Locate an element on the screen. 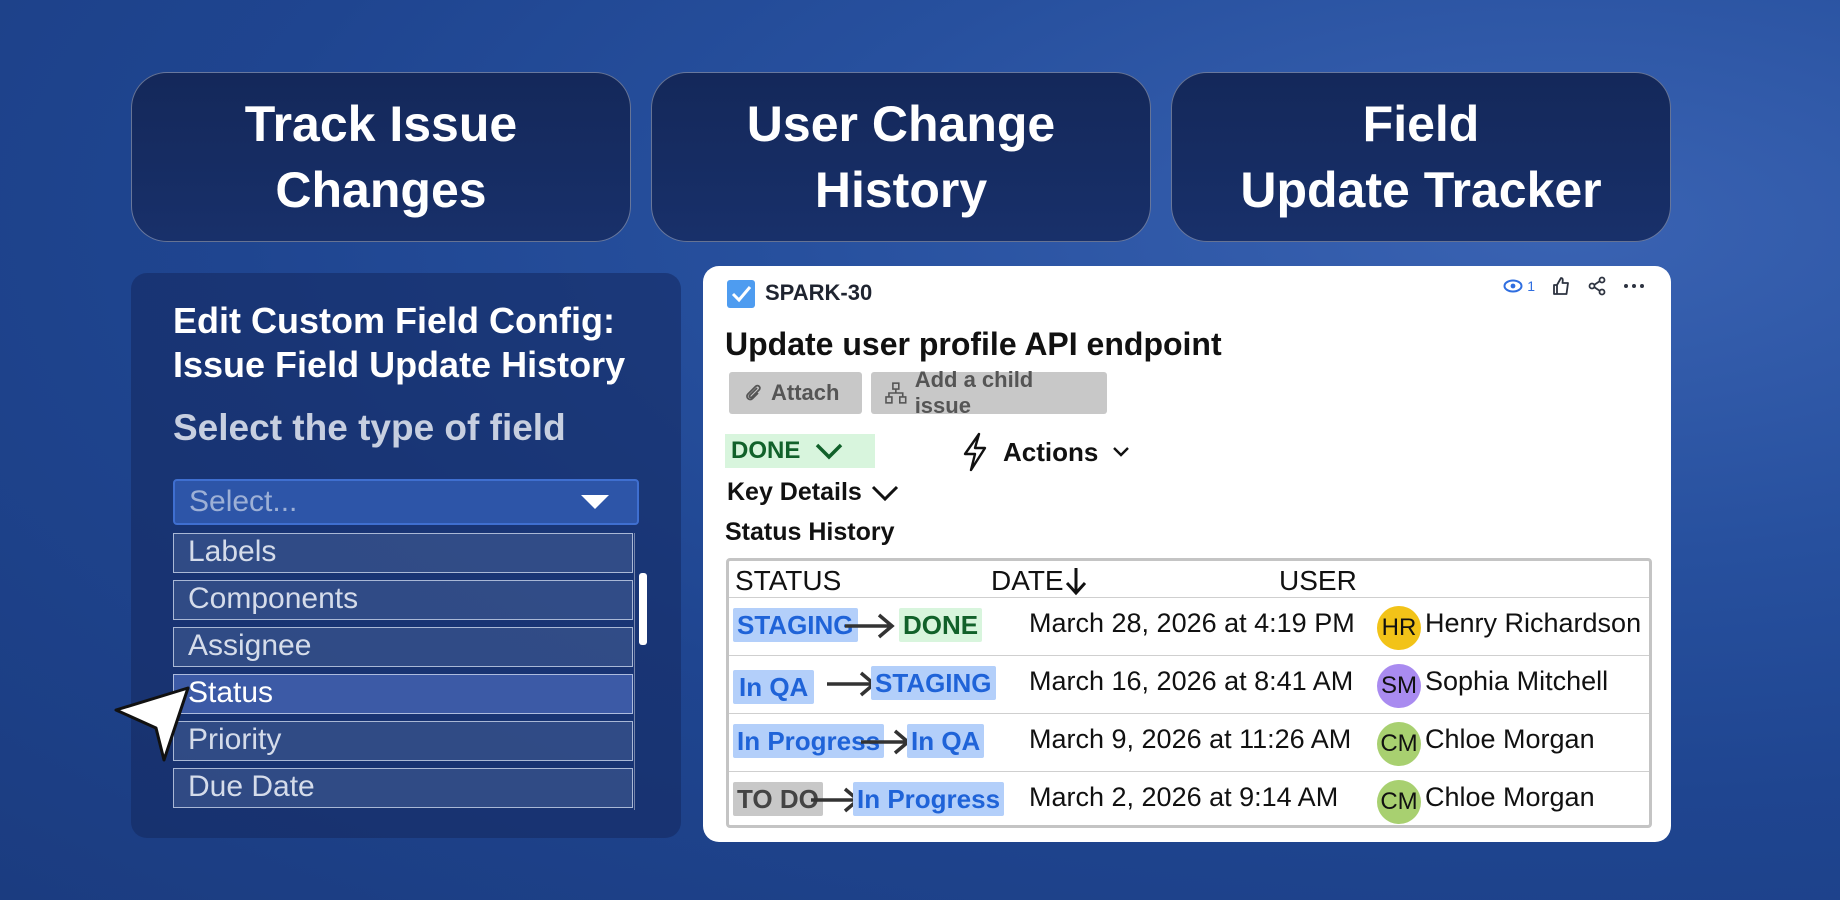  option-priority: Priority is located at coordinates (403, 741).